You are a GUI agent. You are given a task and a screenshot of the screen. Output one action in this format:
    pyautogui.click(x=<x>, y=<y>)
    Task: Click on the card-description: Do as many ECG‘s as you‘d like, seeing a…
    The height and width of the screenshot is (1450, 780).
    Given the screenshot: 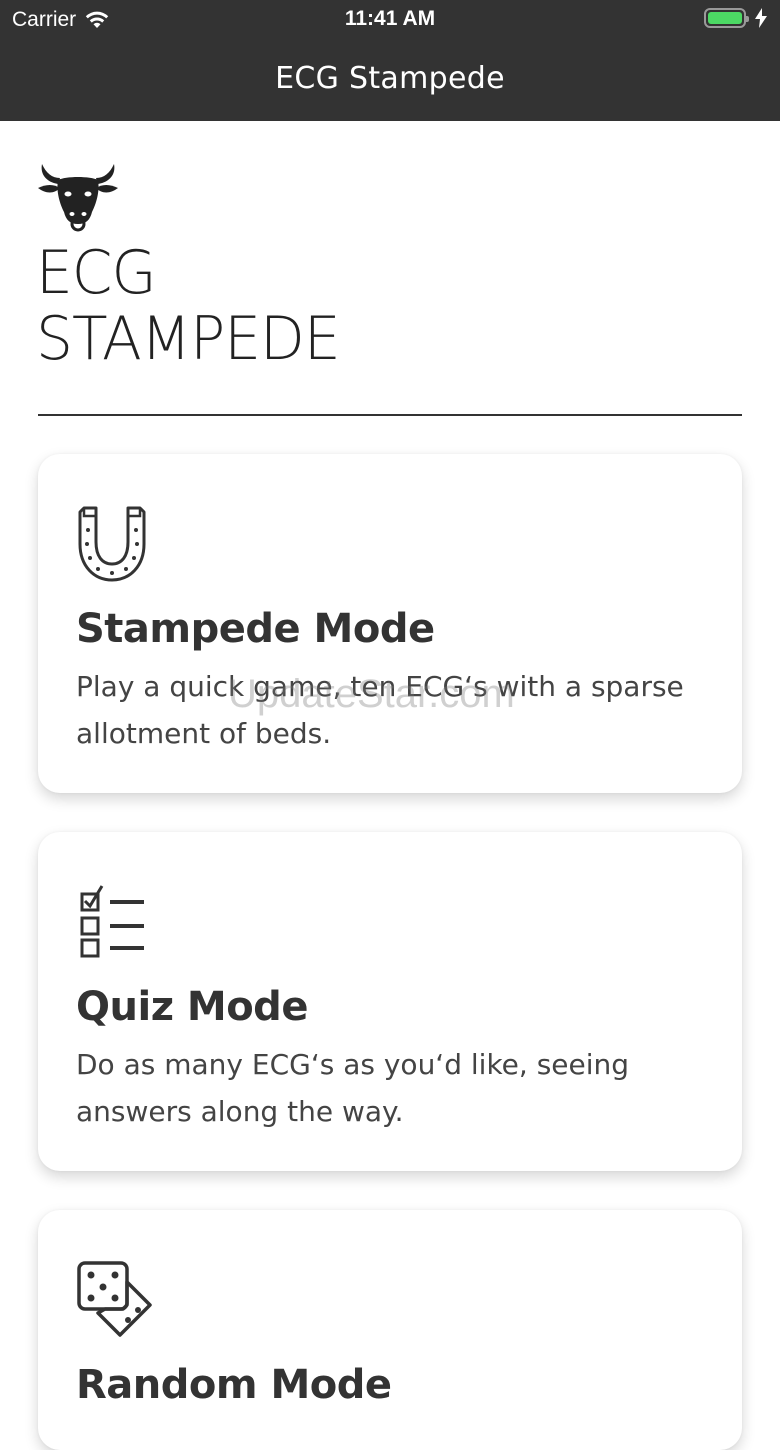 What is the action you would take?
    pyautogui.click(x=353, y=1088)
    